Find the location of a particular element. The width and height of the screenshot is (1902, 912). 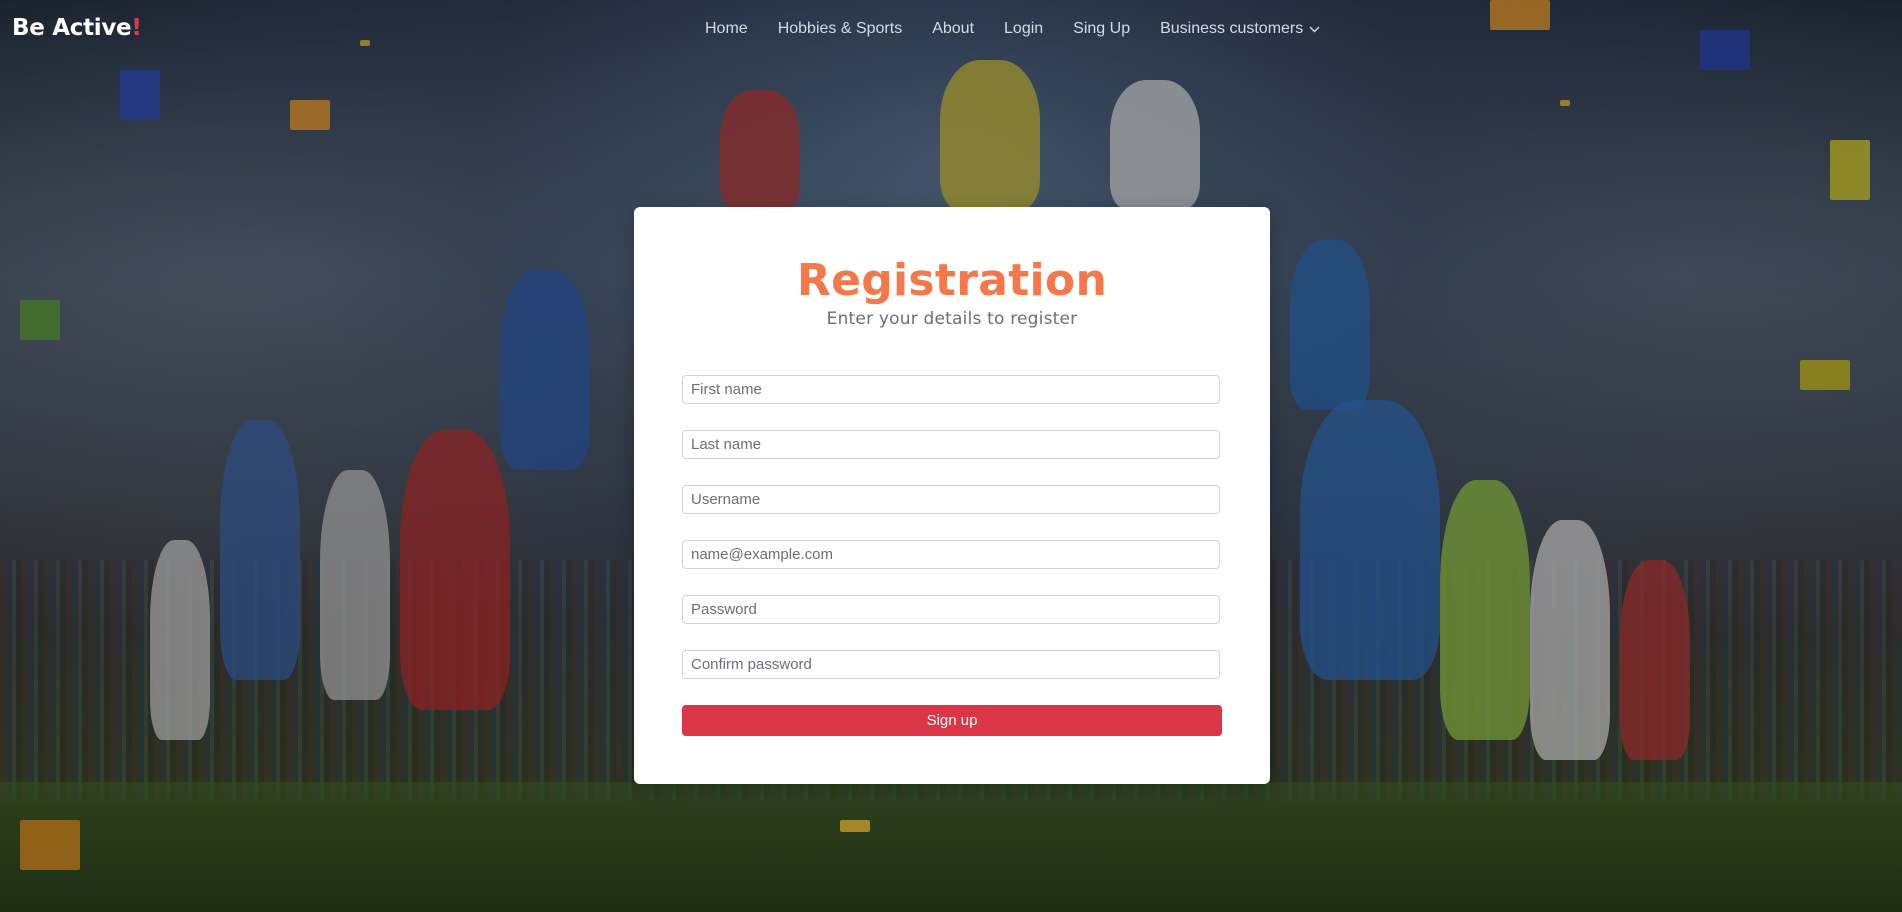

nav-about: About is located at coordinates (953, 29).